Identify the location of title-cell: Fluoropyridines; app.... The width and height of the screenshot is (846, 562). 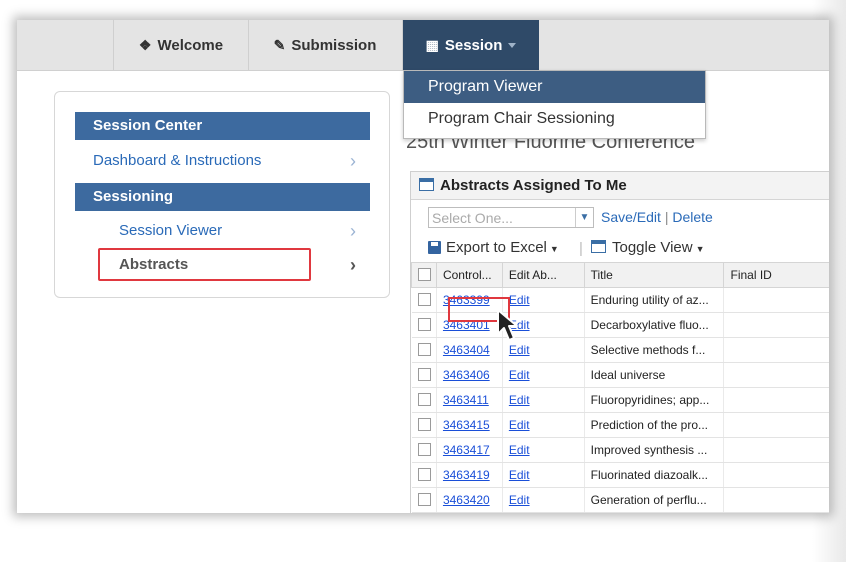
(654, 400).